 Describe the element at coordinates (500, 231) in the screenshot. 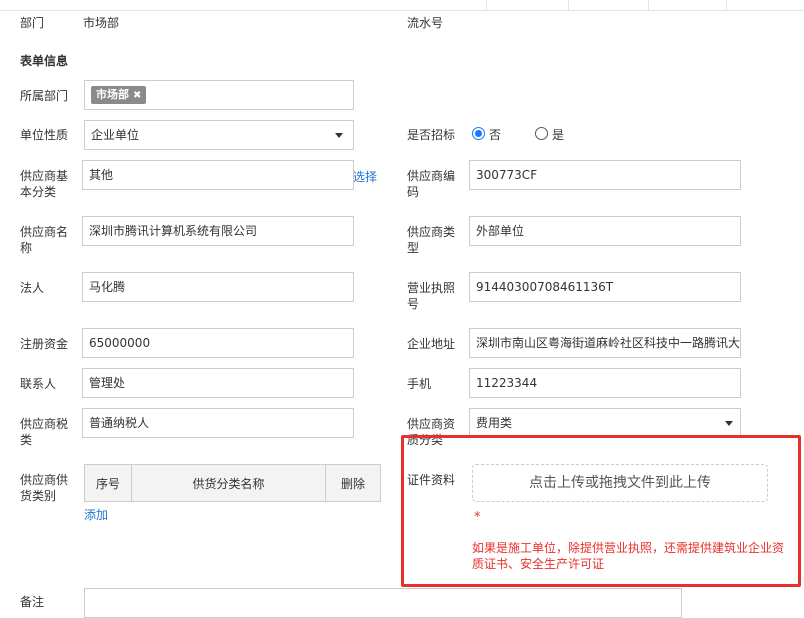

I see `supplier-type-value: 外部单位` at that location.